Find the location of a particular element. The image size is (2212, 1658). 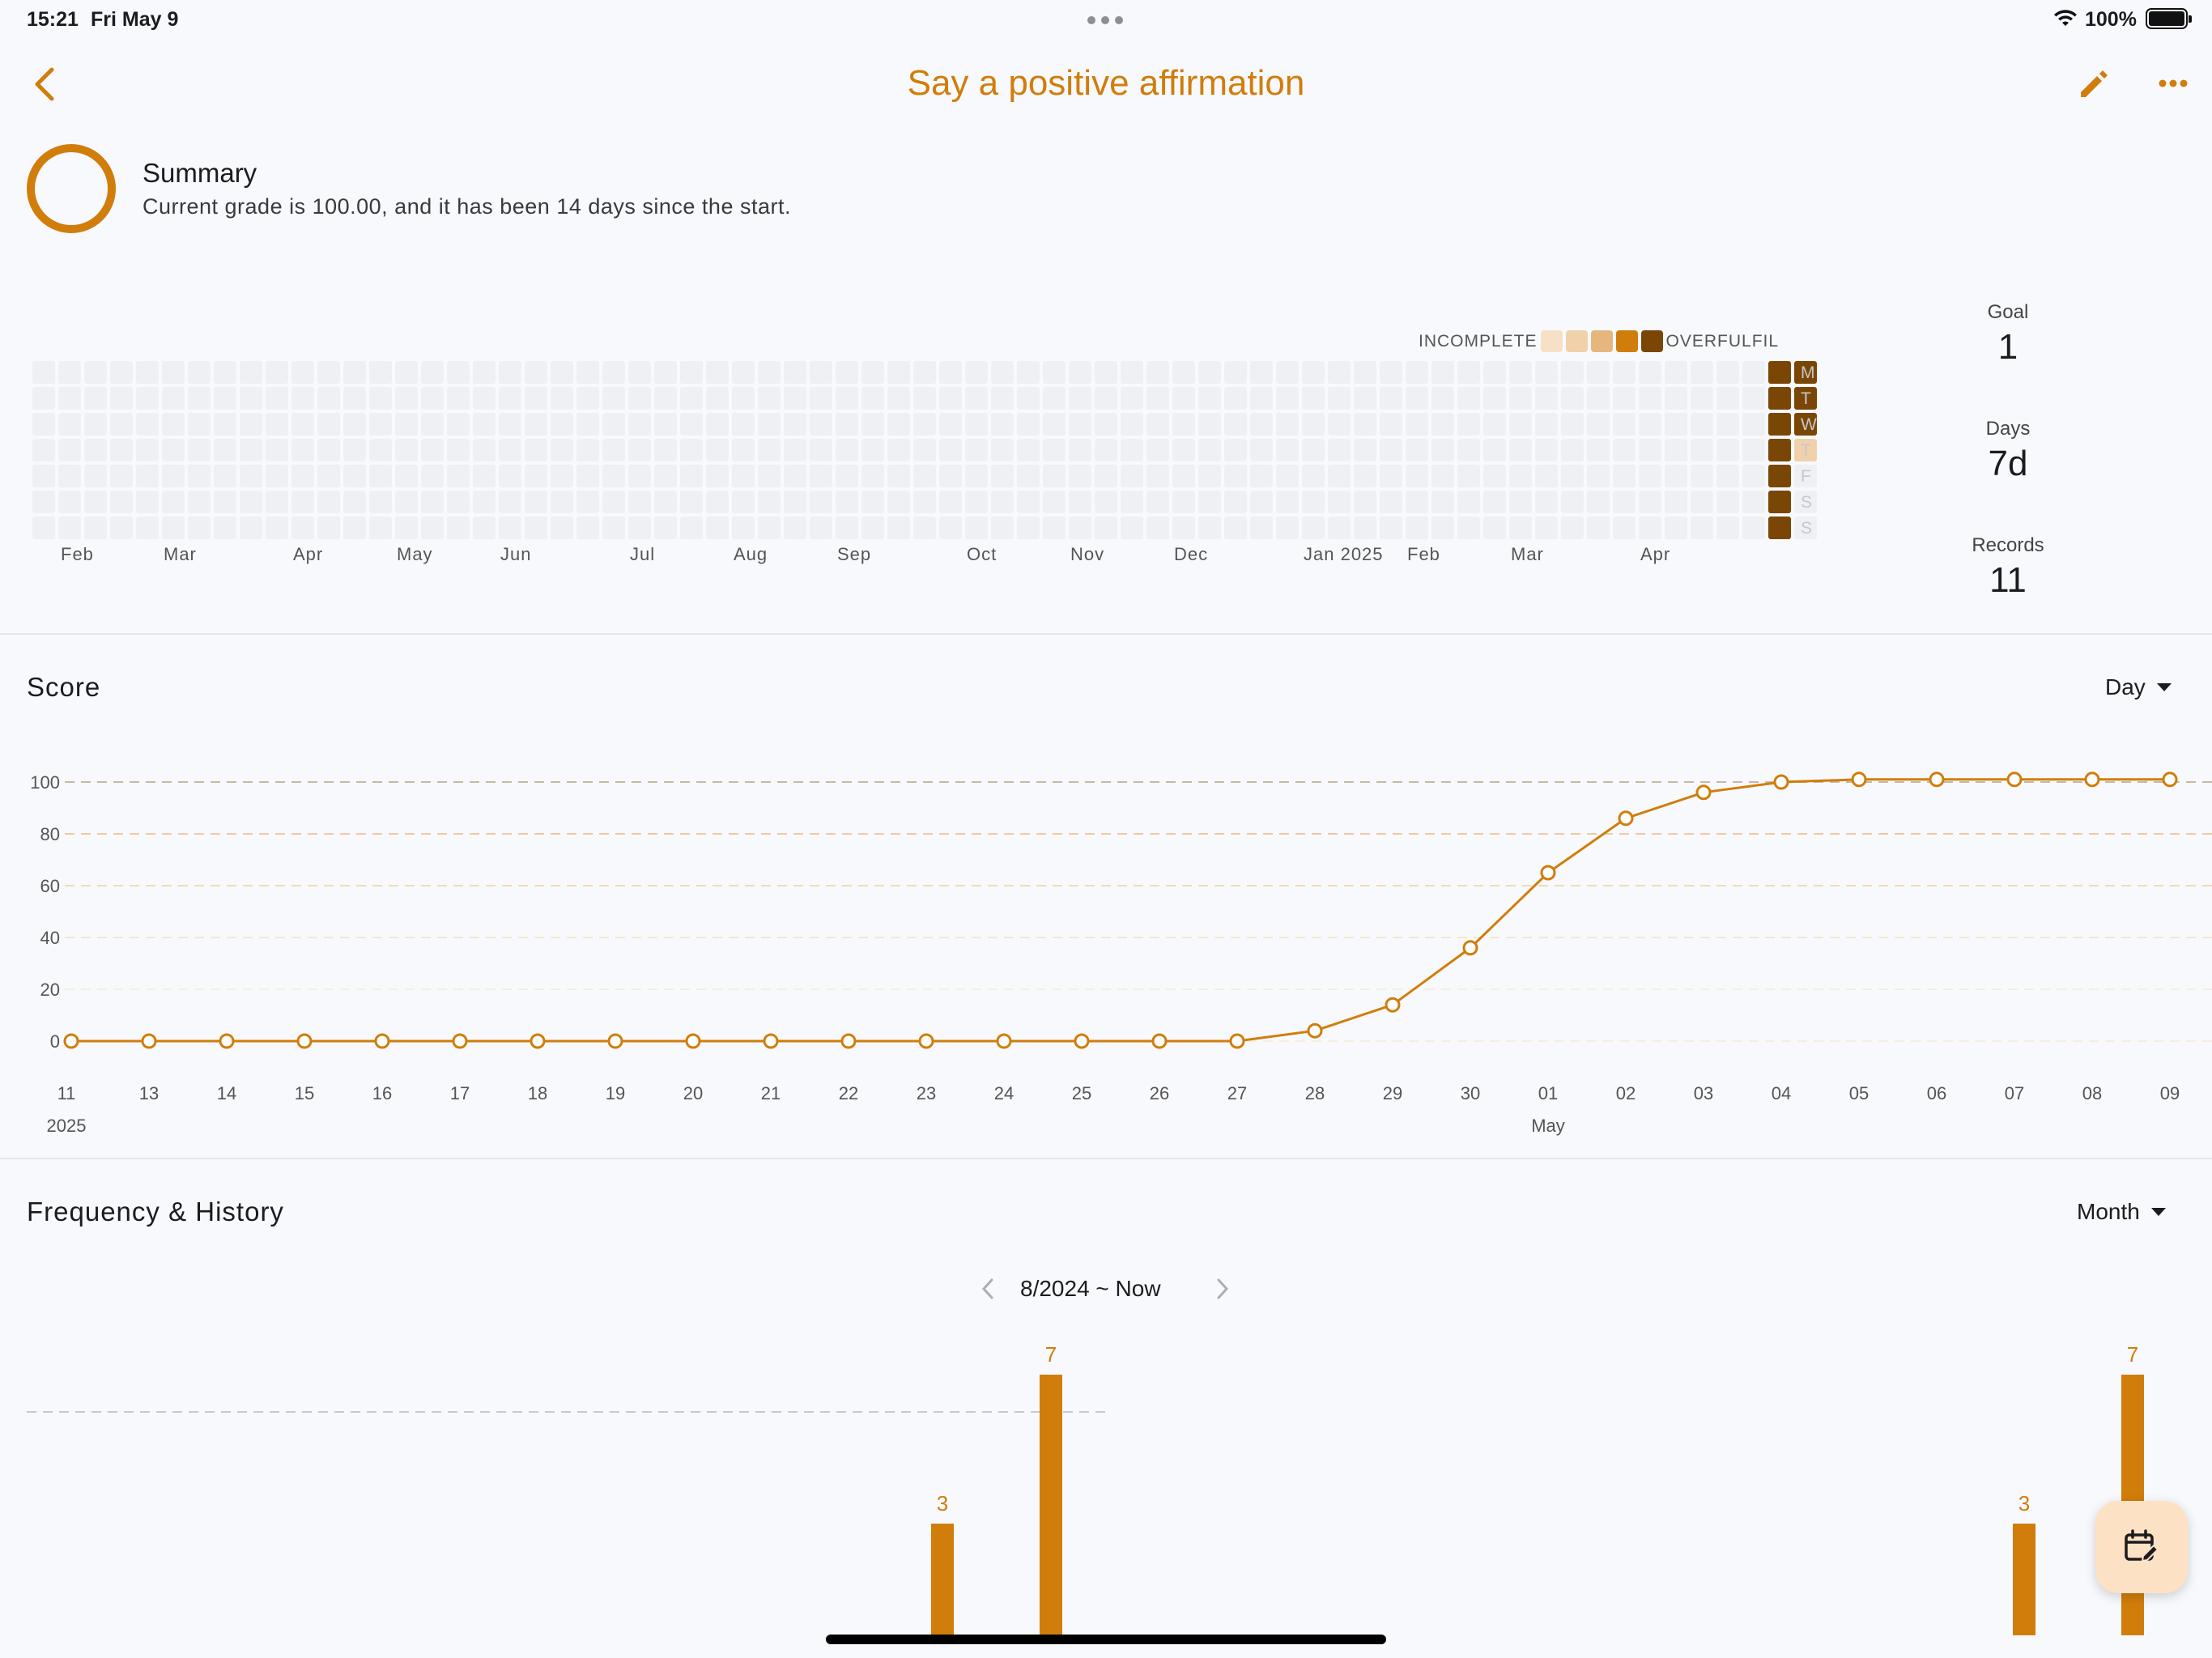

score-x-tick-label: 28 is located at coordinates (1315, 1093).